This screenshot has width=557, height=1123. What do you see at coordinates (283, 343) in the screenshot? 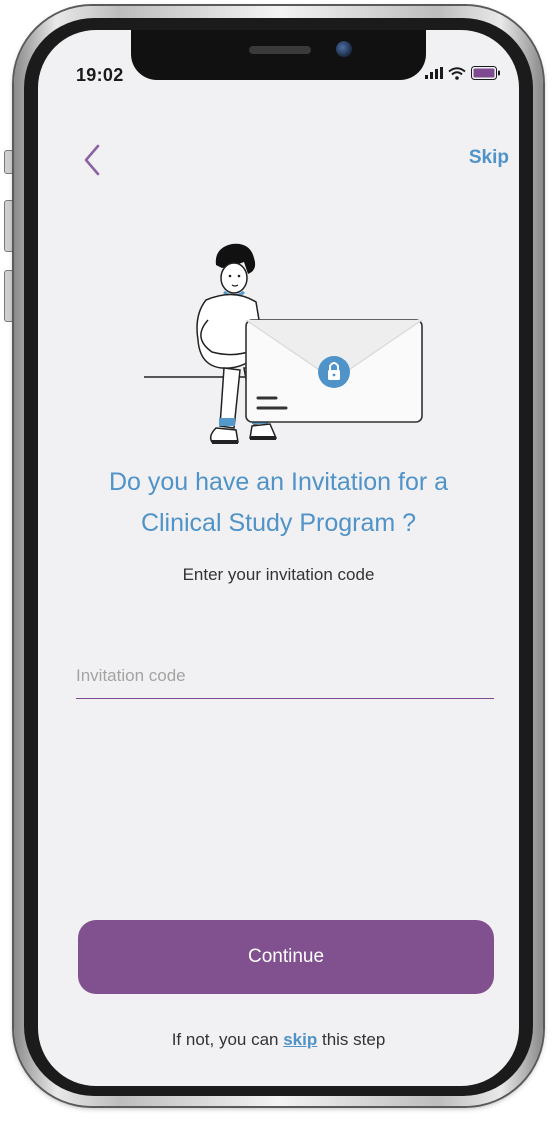
I see `invitation-illustration` at bounding box center [283, 343].